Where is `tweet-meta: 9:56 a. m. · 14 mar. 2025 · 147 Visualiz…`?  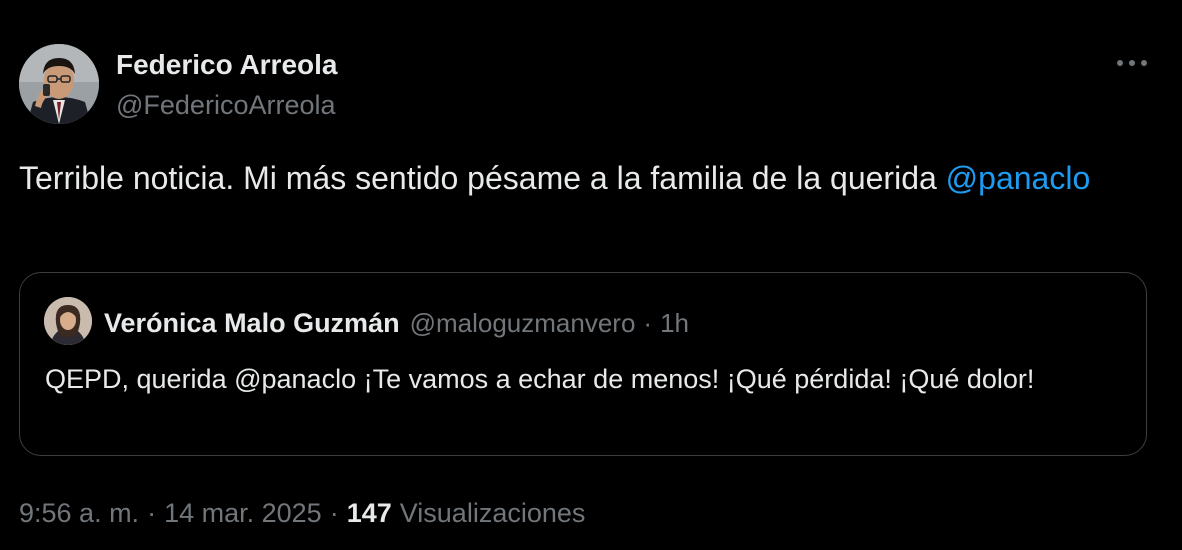
tweet-meta: 9:56 a. m. · 14 mar. 2025 · 147 Visualiz… is located at coordinates (302, 513).